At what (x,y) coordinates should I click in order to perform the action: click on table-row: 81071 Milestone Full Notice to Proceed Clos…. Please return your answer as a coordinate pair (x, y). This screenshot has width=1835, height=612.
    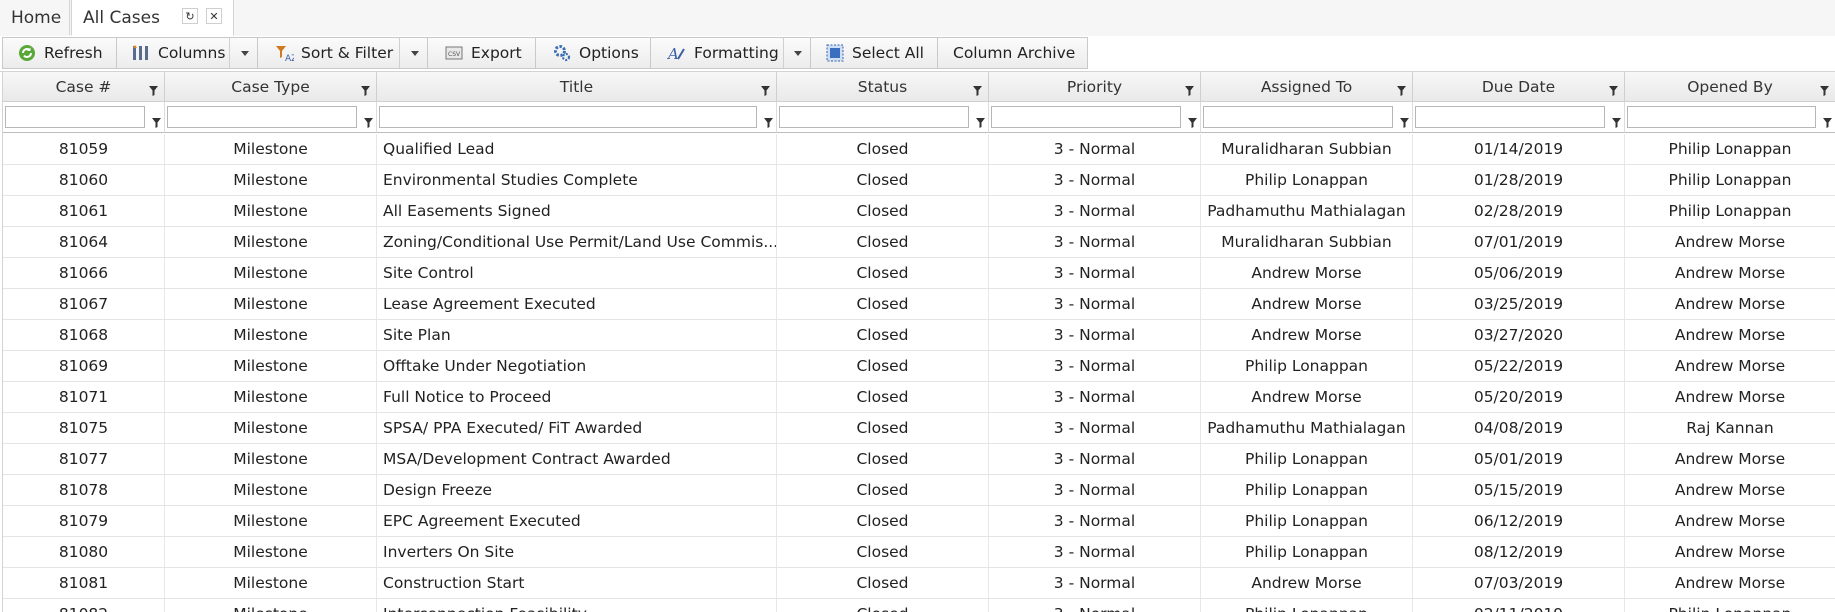
    Looking at the image, I should click on (919, 397).